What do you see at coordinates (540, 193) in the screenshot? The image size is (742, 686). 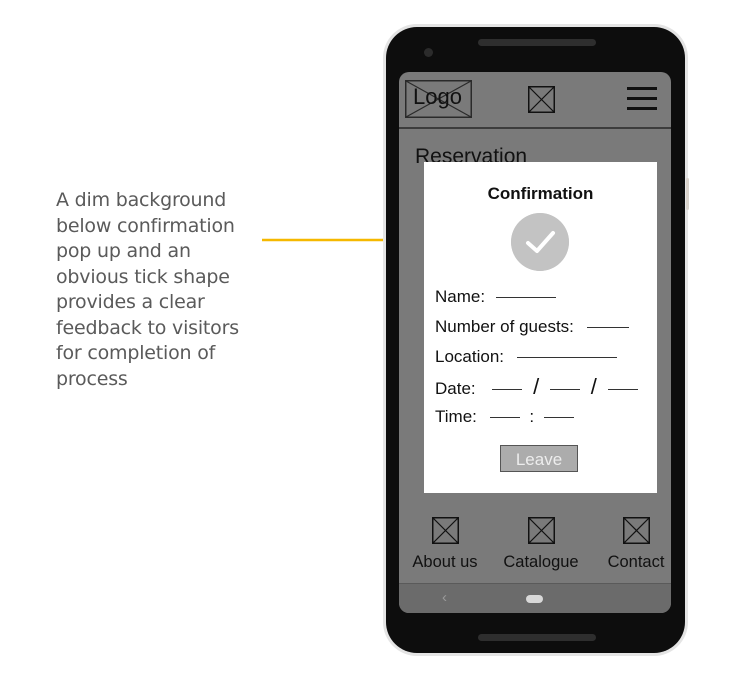 I see `modal-title: Confirmation` at bounding box center [540, 193].